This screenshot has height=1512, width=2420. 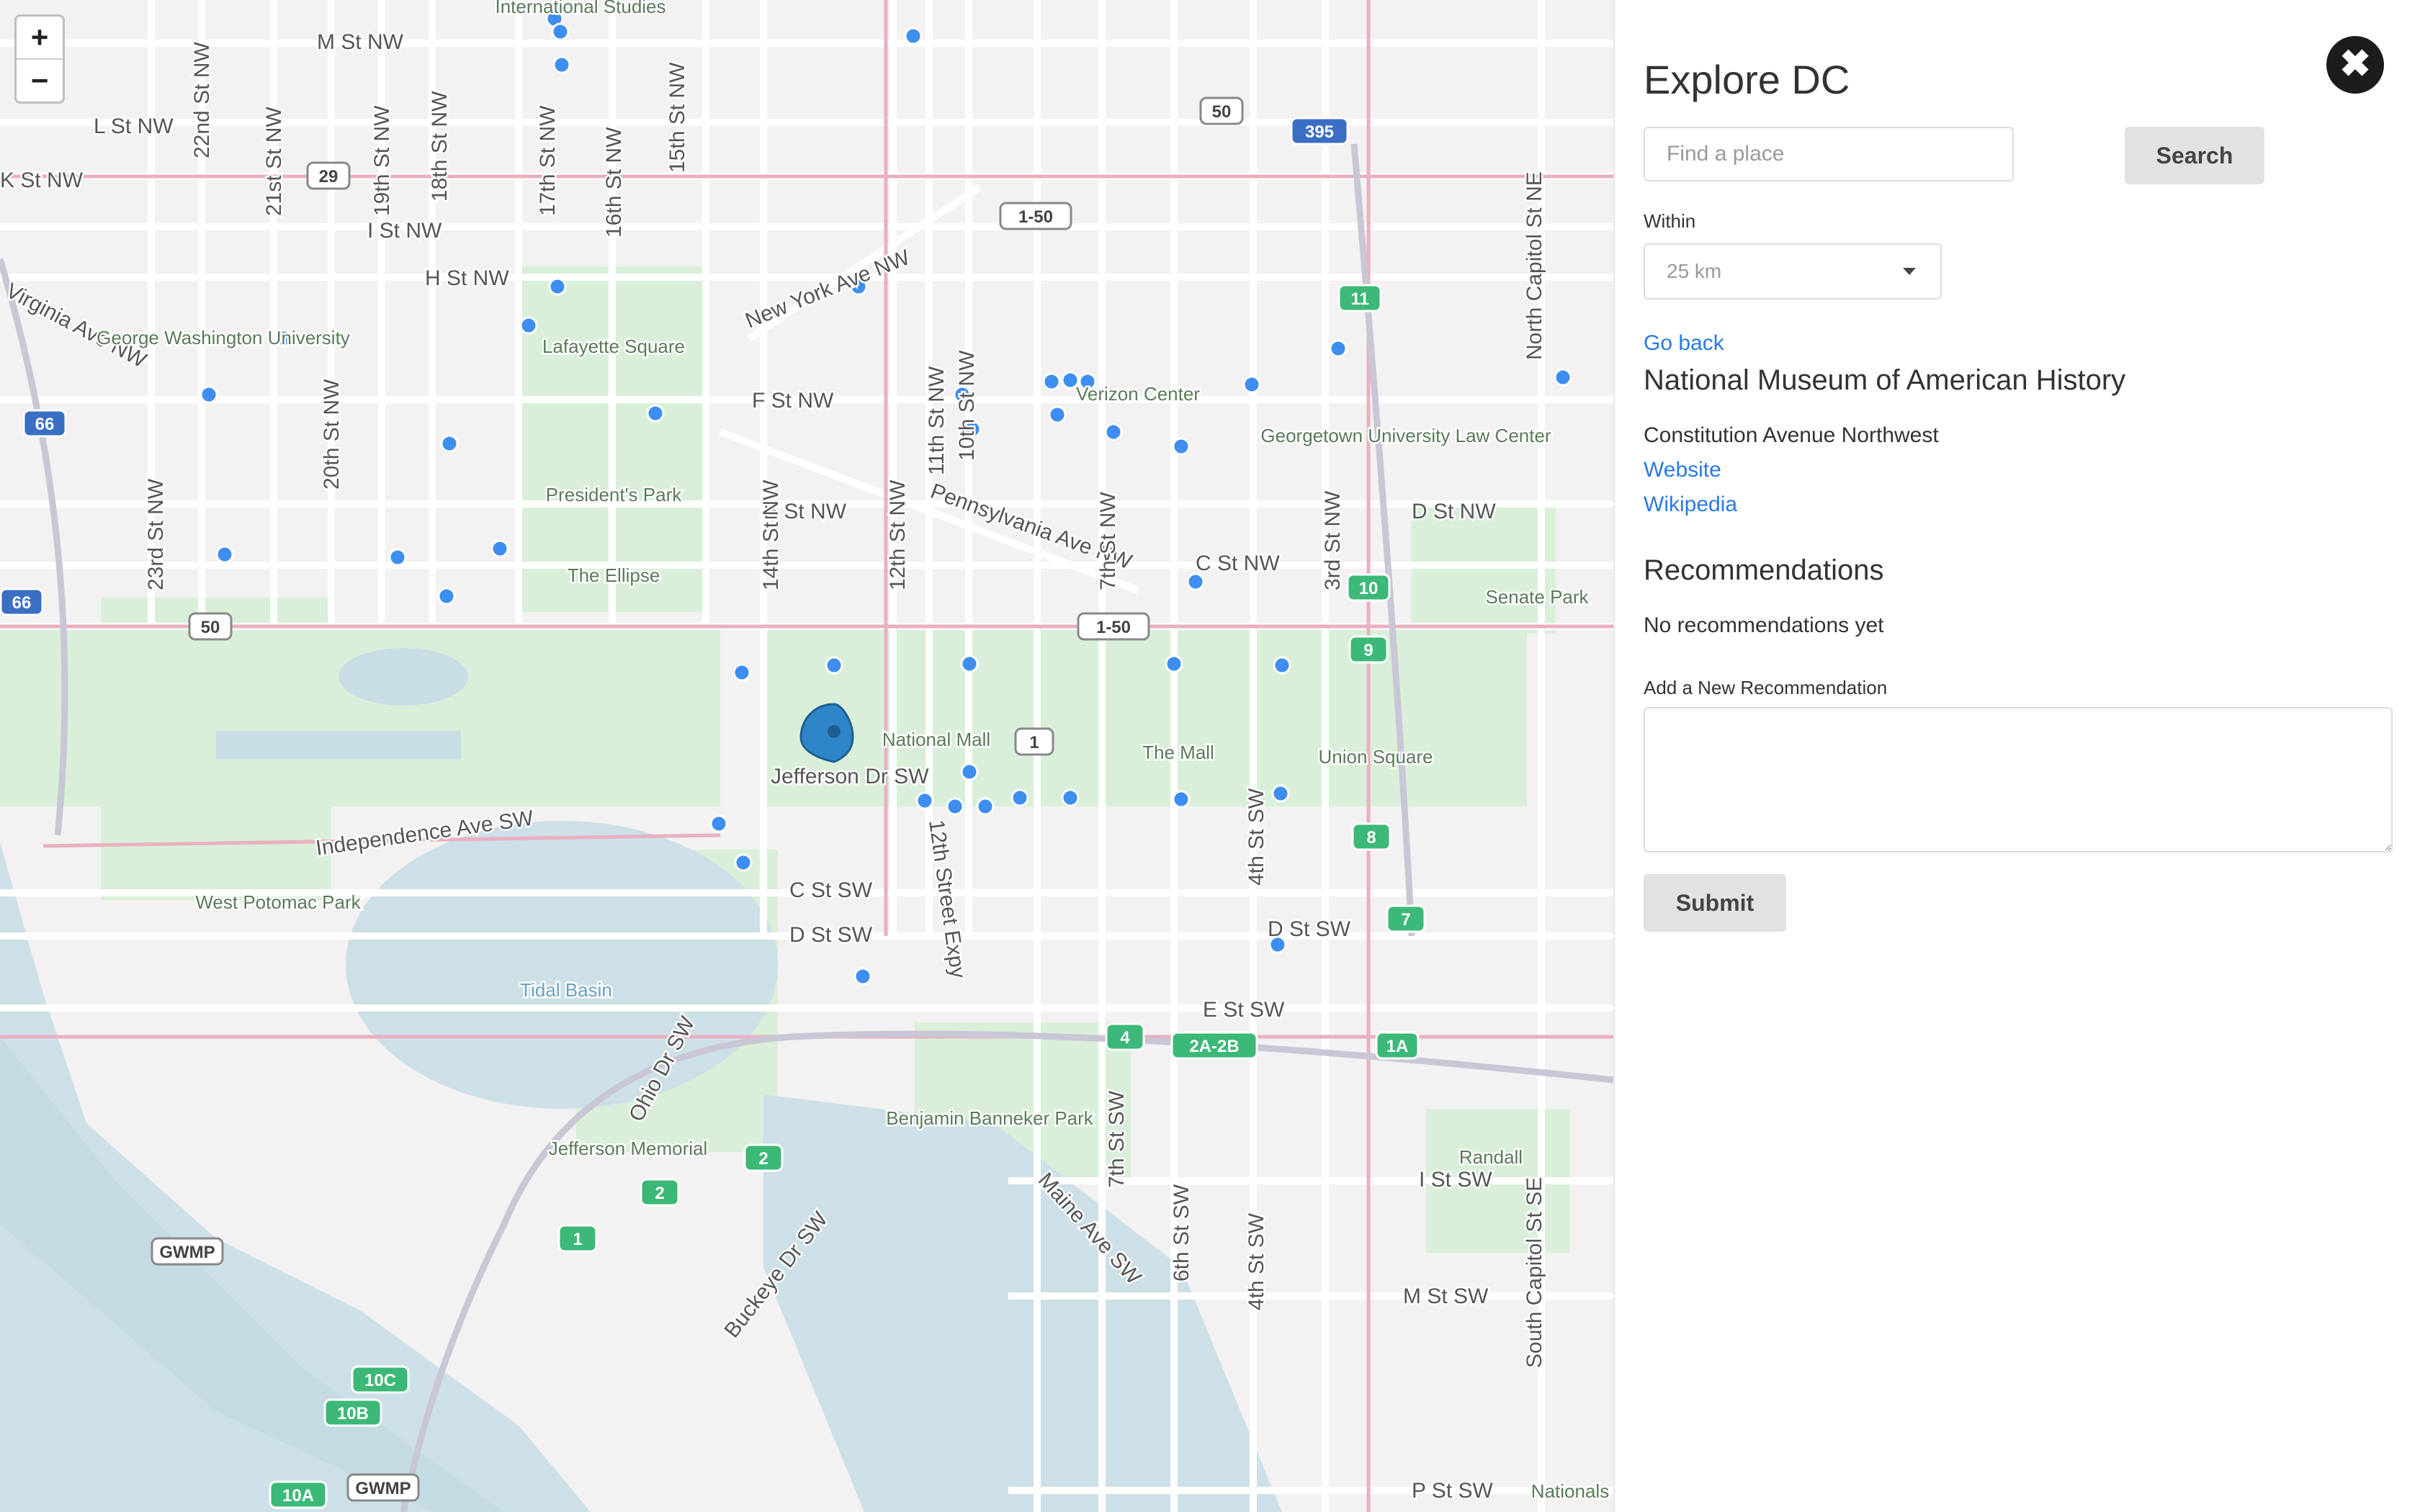 I want to click on street-label: 12th St NW, so click(x=898, y=535).